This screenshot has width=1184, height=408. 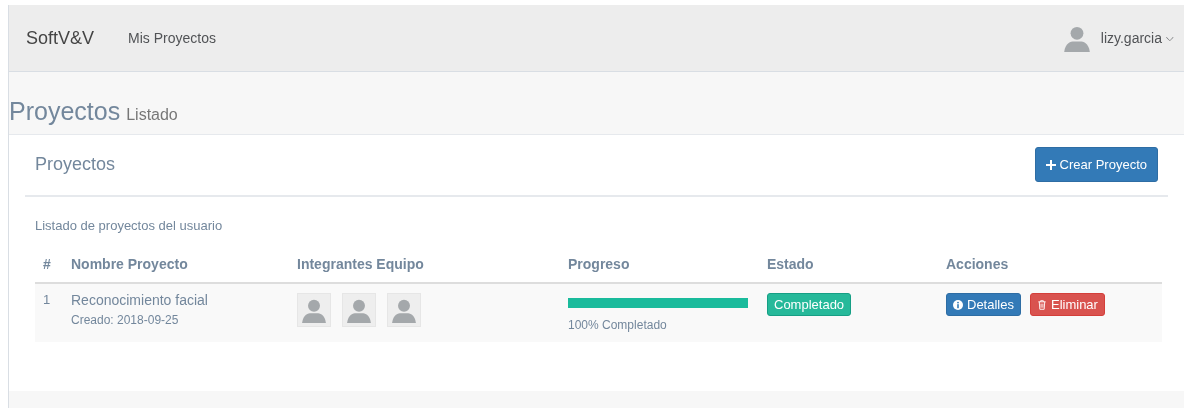 What do you see at coordinates (125, 320) in the screenshot?
I see `project-created-date: Creado: 2018-09-25` at bounding box center [125, 320].